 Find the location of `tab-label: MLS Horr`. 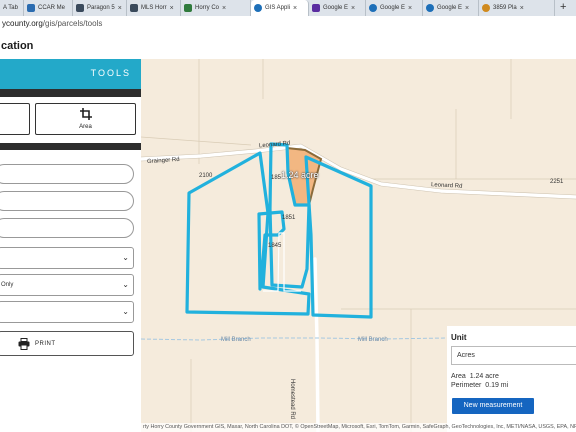

tab-label: MLS Horr is located at coordinates (154, 8).